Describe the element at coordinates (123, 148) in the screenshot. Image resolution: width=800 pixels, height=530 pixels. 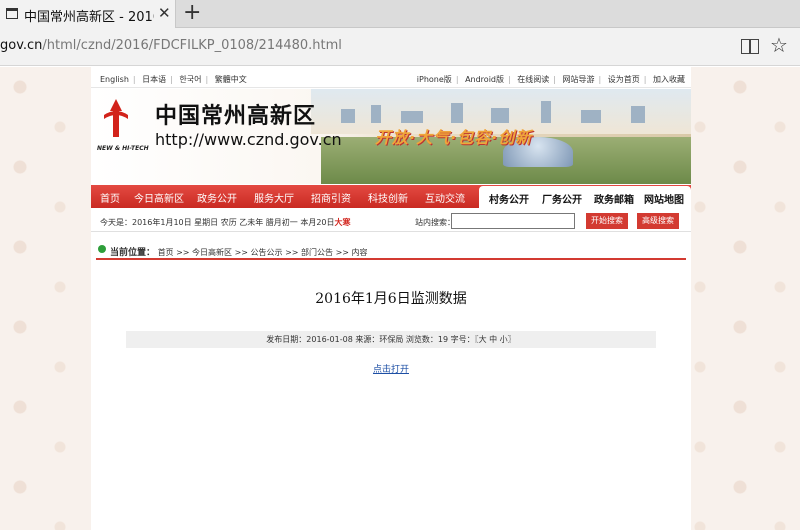
I see `logo-caption: NEW & HI-TECH` at that location.